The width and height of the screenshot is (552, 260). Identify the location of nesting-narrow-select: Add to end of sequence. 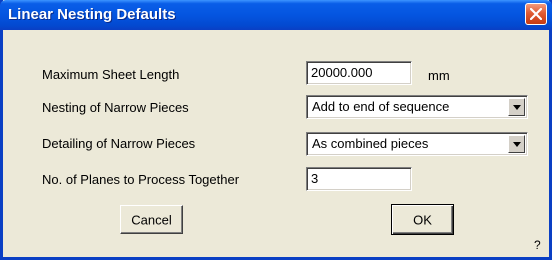
(417, 107).